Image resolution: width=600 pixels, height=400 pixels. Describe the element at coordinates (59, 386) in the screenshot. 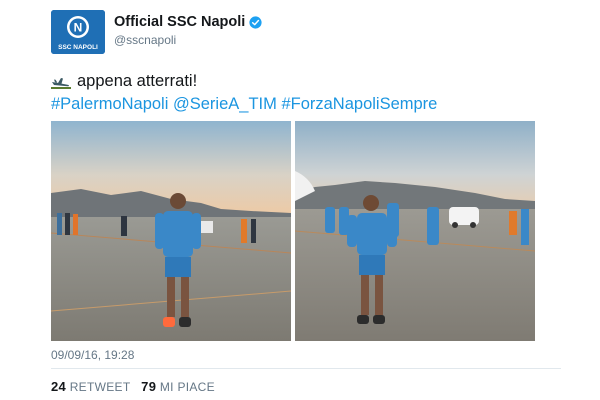

I see `retweet-count: 24` at that location.